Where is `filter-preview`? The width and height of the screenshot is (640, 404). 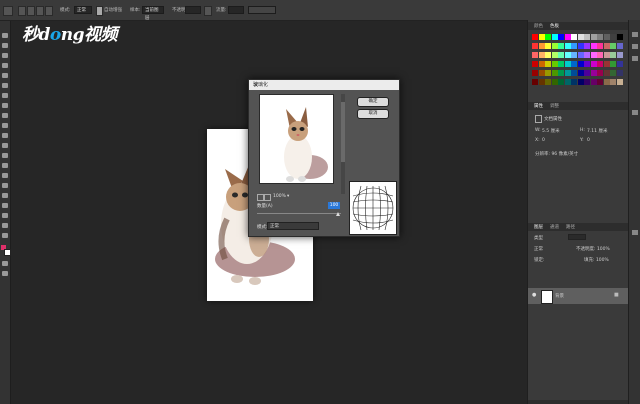 filter-preview is located at coordinates (296, 139).